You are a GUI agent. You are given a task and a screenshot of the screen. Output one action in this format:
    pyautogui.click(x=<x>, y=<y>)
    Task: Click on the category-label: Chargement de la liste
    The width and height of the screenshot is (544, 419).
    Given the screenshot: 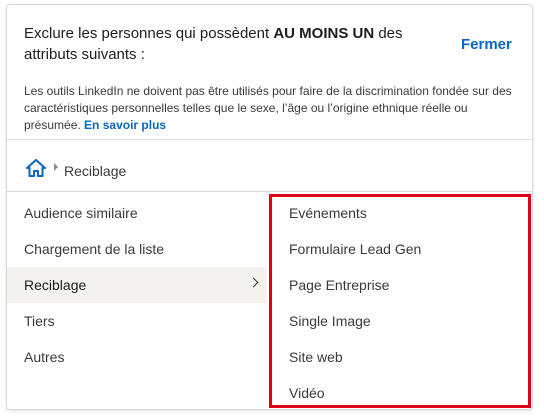 What is the action you would take?
    pyautogui.click(x=94, y=249)
    